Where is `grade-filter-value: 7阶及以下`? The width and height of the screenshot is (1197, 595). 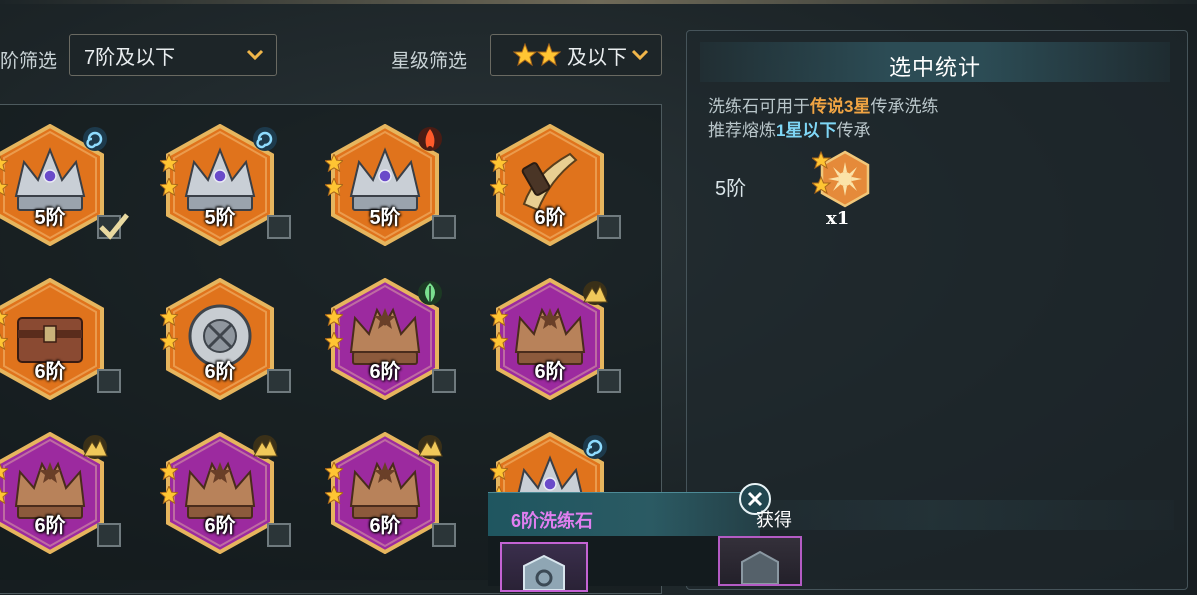
grade-filter-value: 7阶及以下 is located at coordinates (130, 57).